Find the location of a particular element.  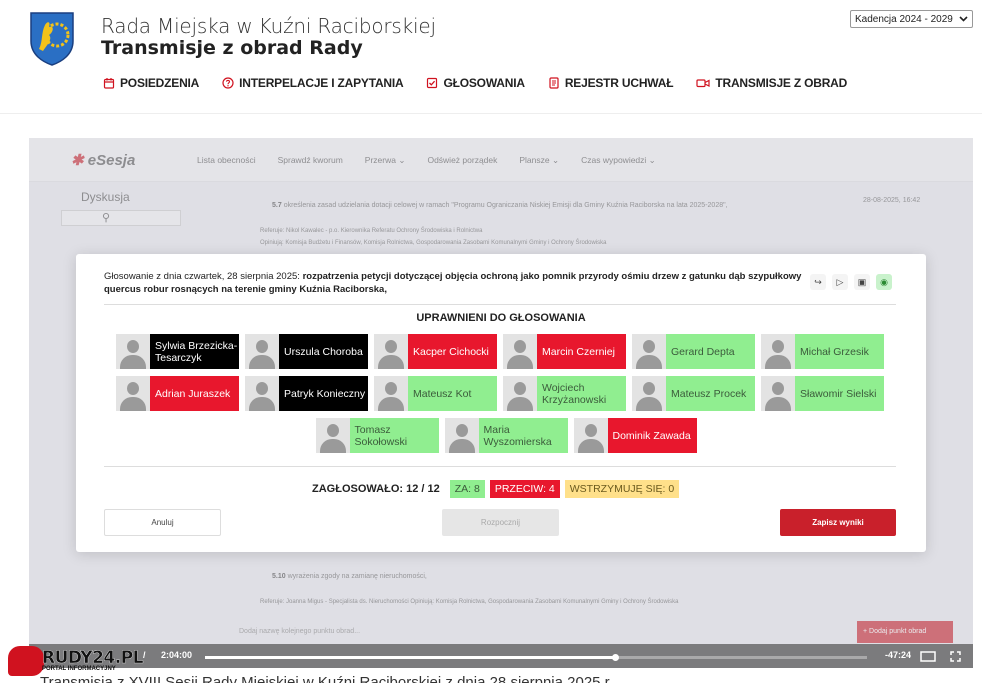

checkbox-icon is located at coordinates (432, 83).